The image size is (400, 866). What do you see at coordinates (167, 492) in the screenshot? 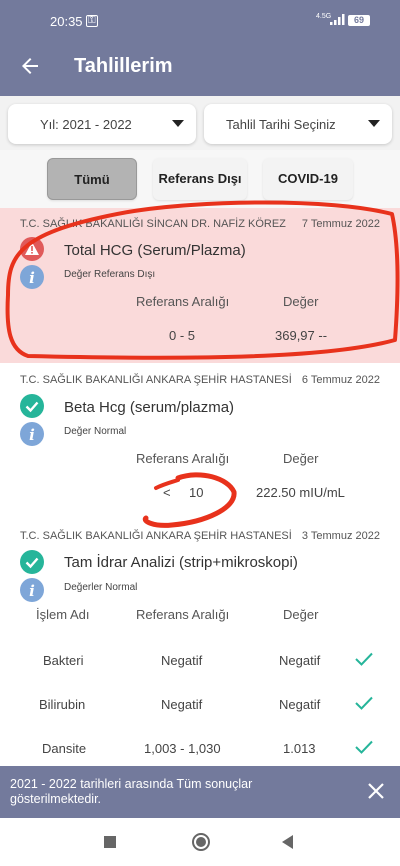
I see `reference-prefix: <` at bounding box center [167, 492].